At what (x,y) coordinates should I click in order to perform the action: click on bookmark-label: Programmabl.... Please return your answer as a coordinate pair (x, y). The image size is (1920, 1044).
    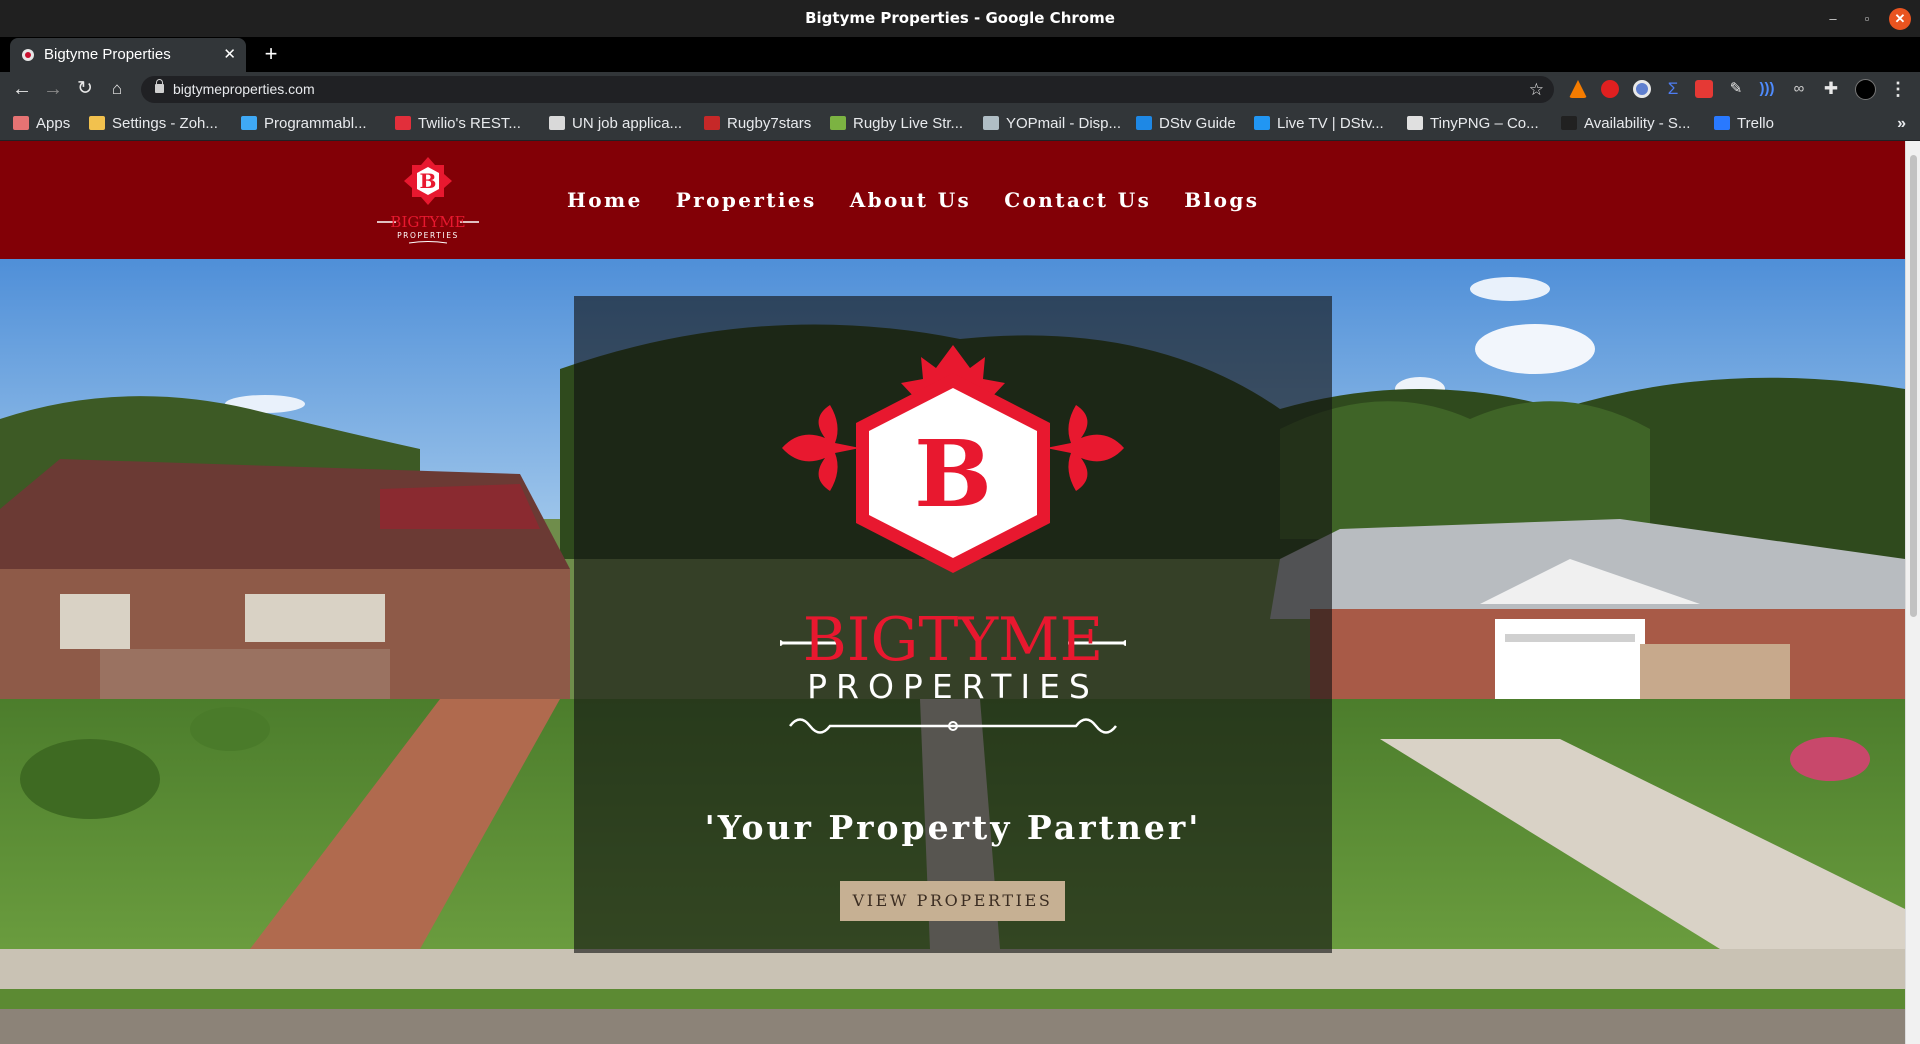
    Looking at the image, I should click on (315, 123).